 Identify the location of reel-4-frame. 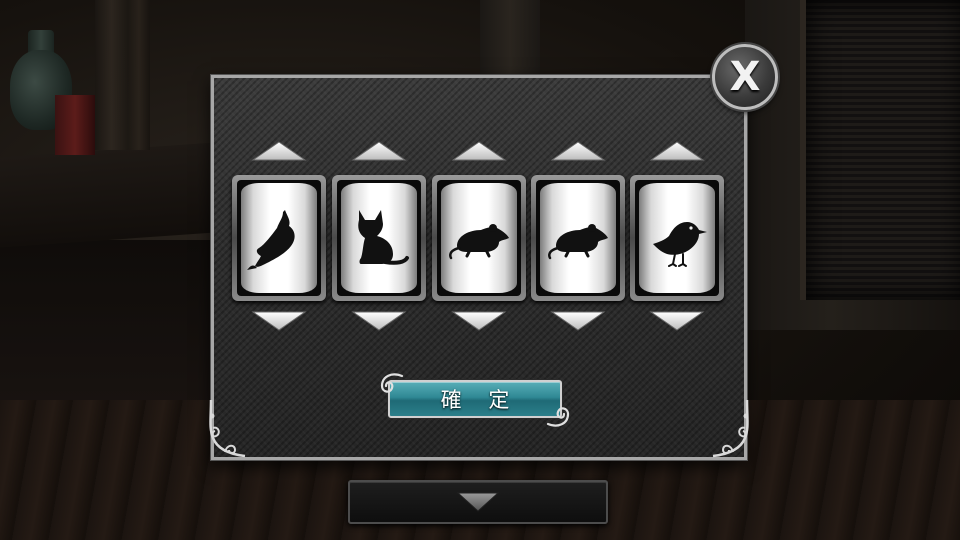
(578, 238).